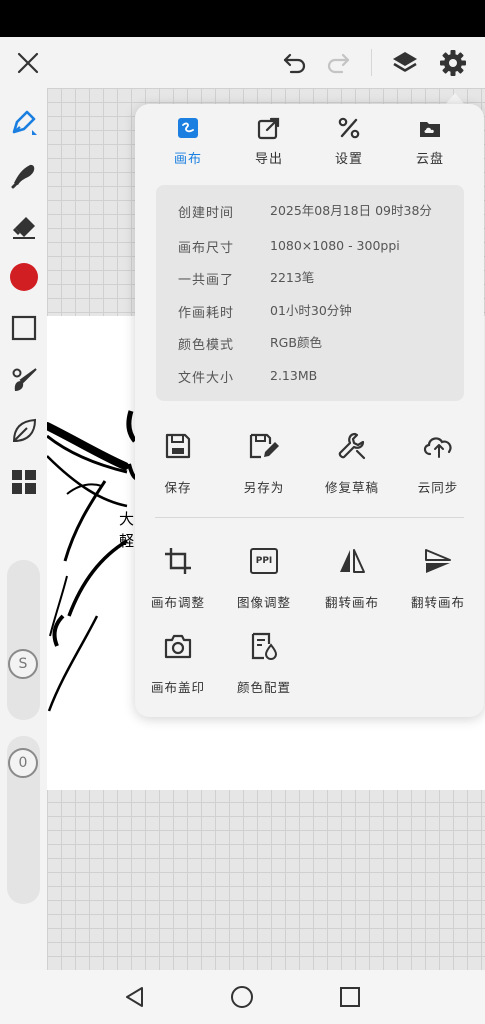  Describe the element at coordinates (23, 482) in the screenshot. I see `gallery-icon` at that location.